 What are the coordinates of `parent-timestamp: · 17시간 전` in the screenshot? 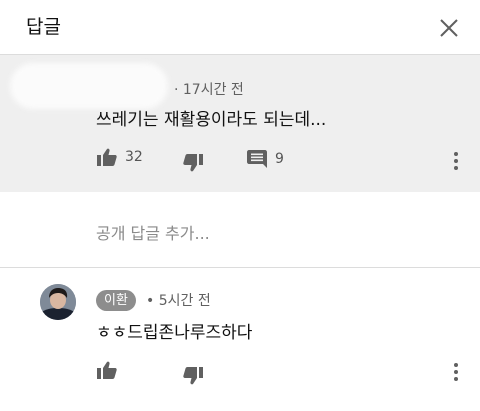 It's located at (209, 90).